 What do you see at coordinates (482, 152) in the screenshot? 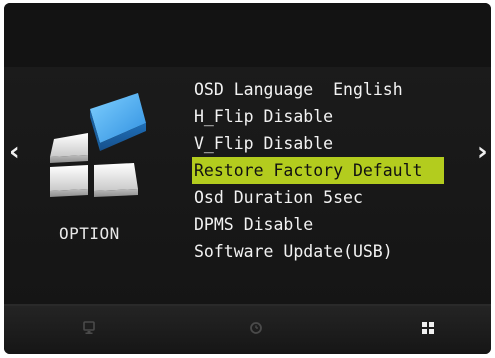
I see `chevron-right-icon: ›` at bounding box center [482, 152].